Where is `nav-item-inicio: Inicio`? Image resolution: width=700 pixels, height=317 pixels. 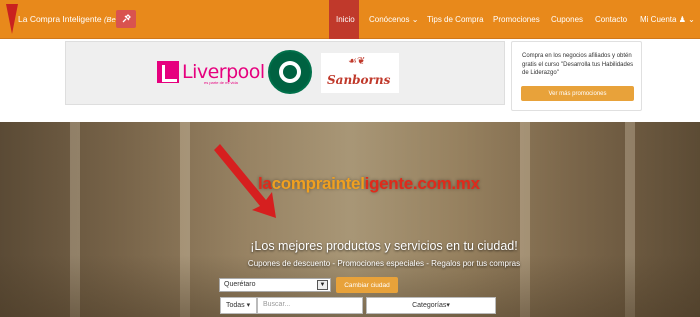 nav-item-inicio: Inicio is located at coordinates (345, 19).